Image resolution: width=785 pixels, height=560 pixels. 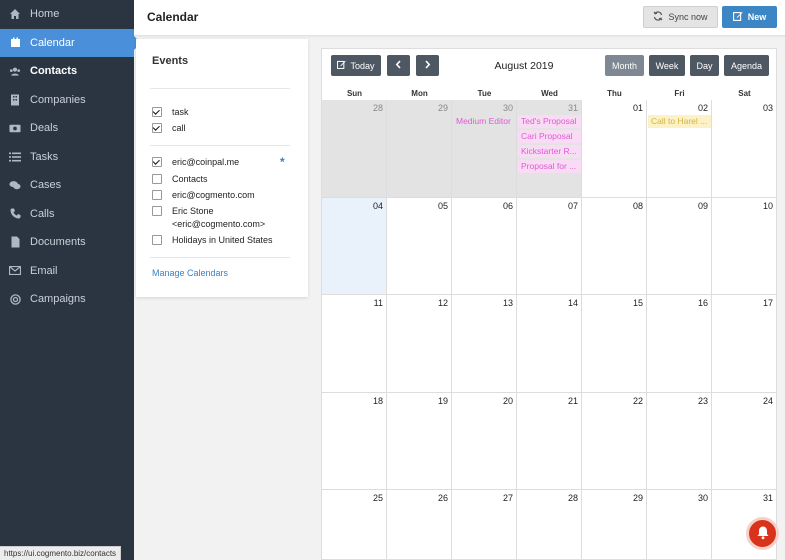 I want to click on sidebar-item-cases: Cases, so click(x=67, y=185).